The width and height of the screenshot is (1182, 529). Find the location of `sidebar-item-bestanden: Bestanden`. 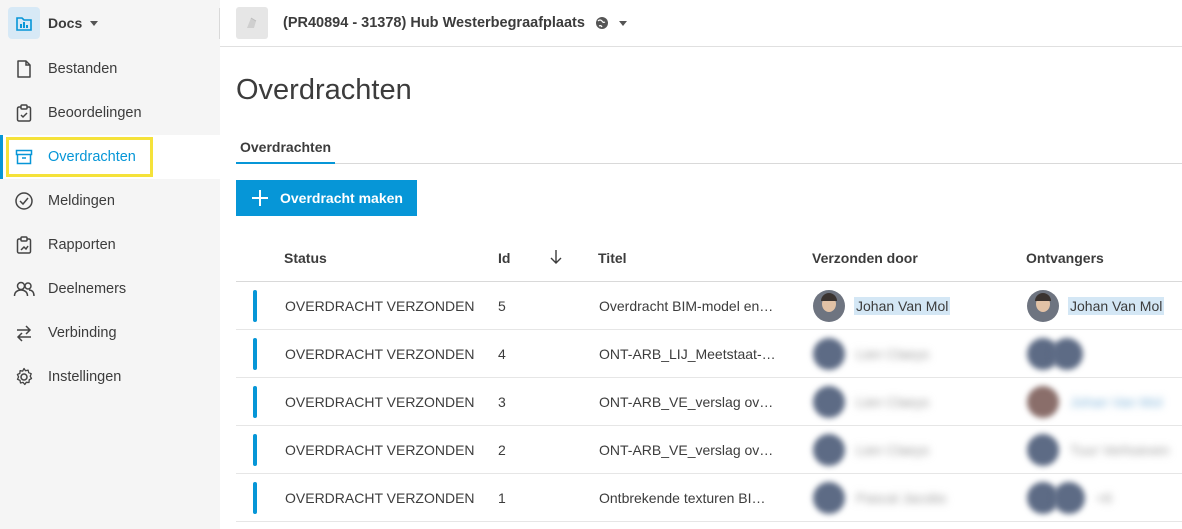

sidebar-item-bestanden: Bestanden is located at coordinates (110, 69).